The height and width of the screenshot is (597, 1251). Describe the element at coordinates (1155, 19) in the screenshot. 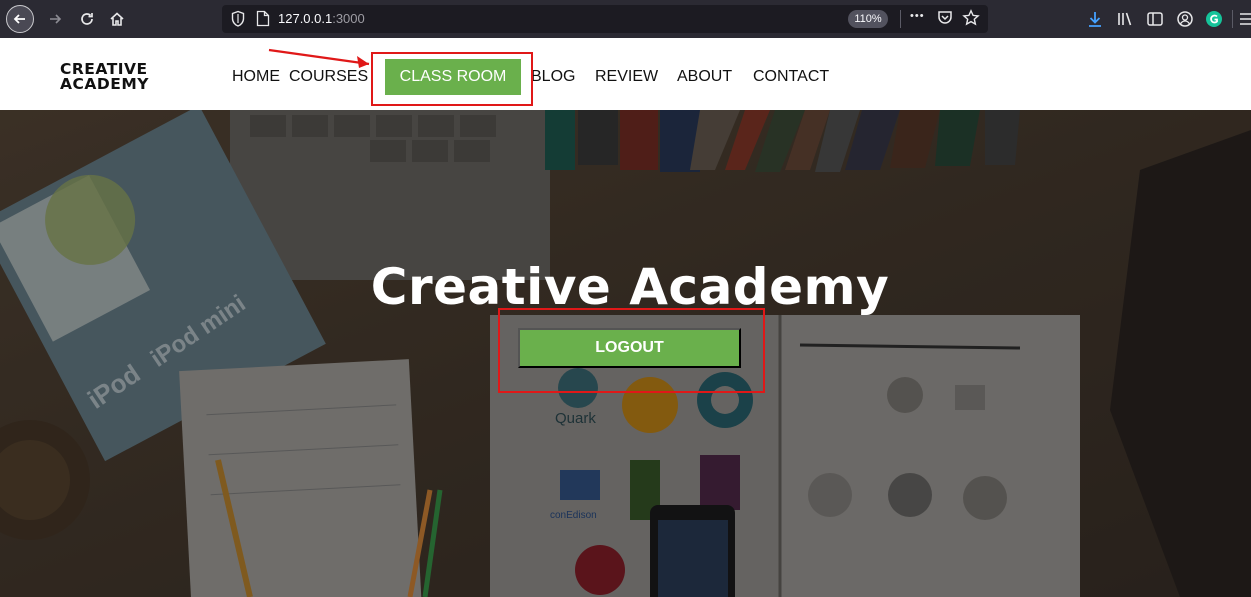

I see `sidebar-icon` at that location.